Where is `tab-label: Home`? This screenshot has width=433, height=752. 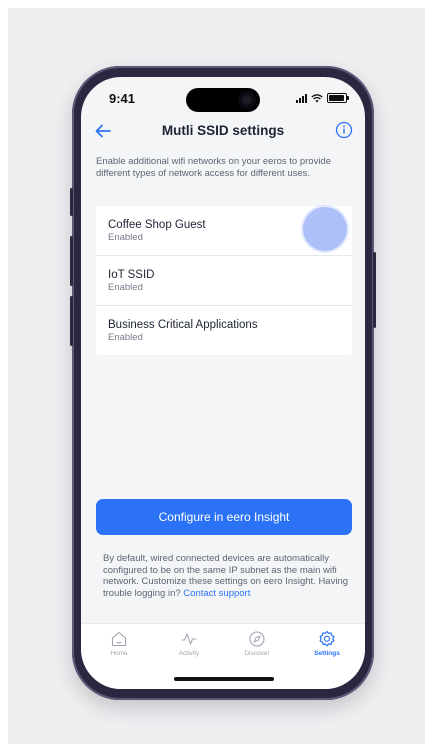 tab-label: Home is located at coordinates (119, 653).